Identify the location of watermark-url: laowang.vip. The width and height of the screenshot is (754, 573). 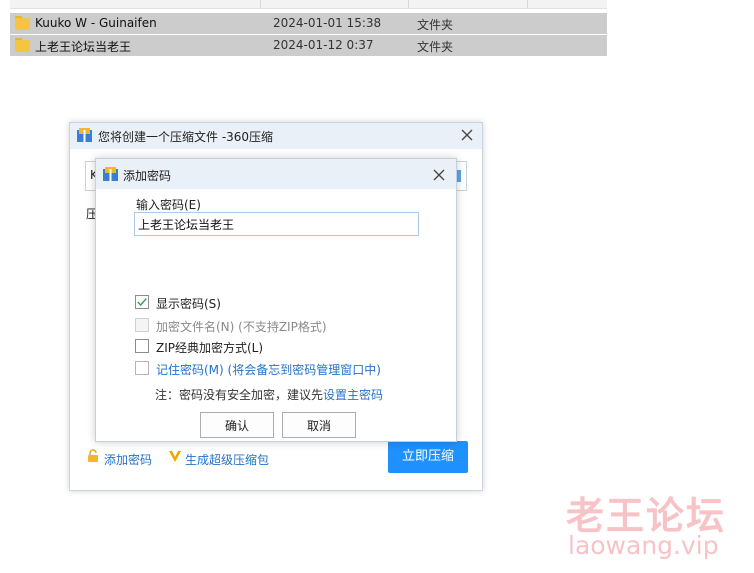
(643, 545).